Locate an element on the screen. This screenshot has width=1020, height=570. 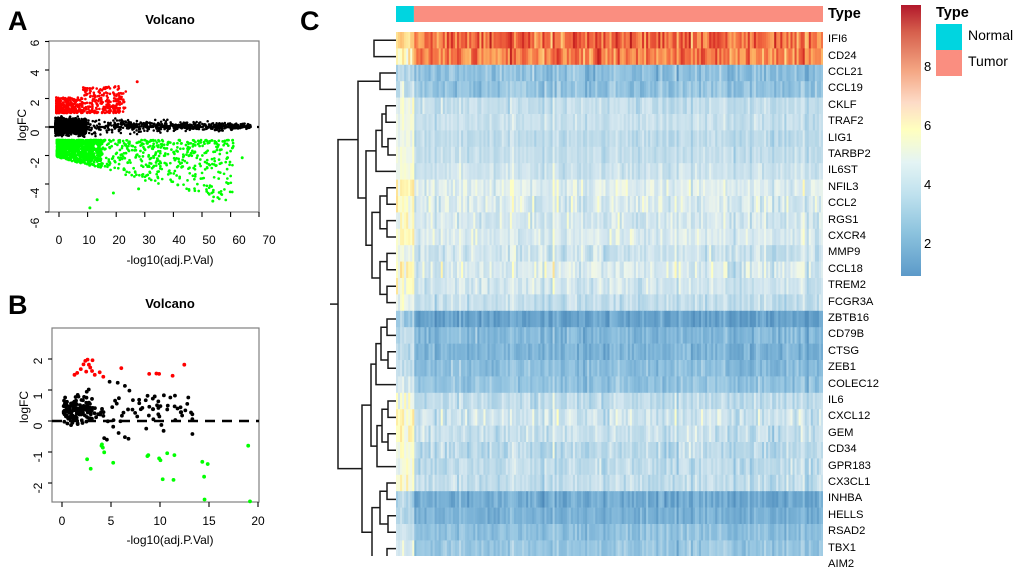
legend-swatch-tumor is located at coordinates (949, 63).